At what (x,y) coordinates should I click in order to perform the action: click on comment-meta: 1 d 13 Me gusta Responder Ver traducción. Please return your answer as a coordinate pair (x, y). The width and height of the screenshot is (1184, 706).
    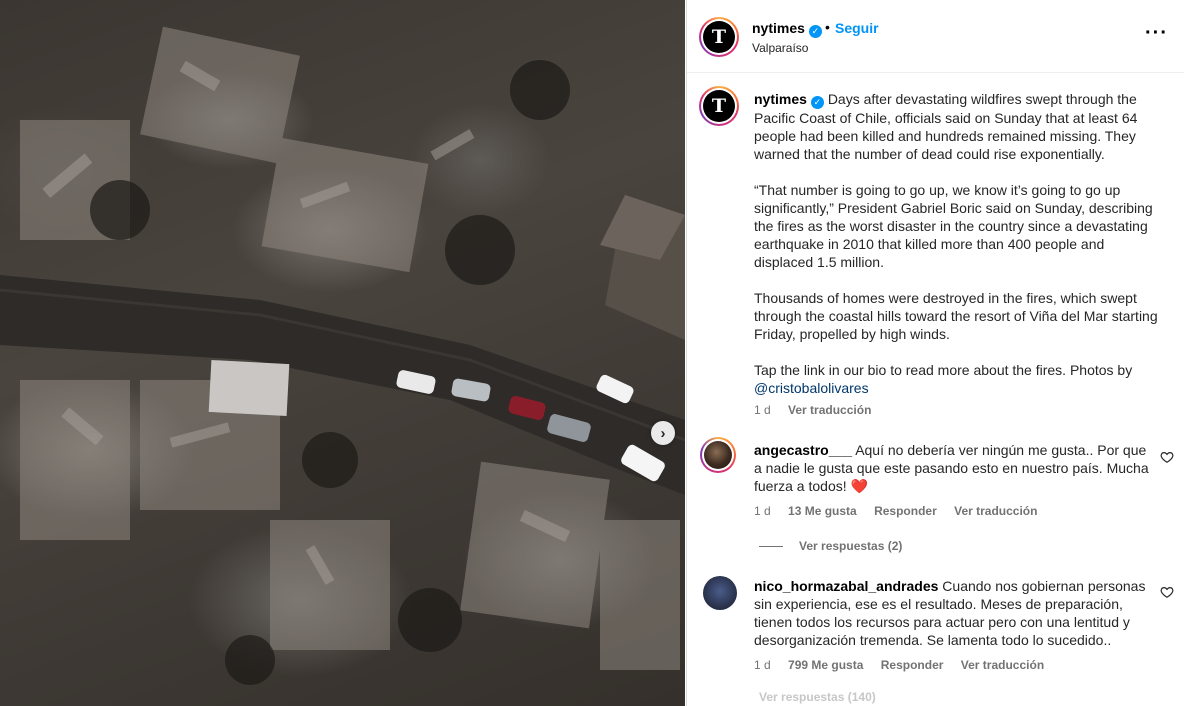
    Looking at the image, I should click on (902, 511).